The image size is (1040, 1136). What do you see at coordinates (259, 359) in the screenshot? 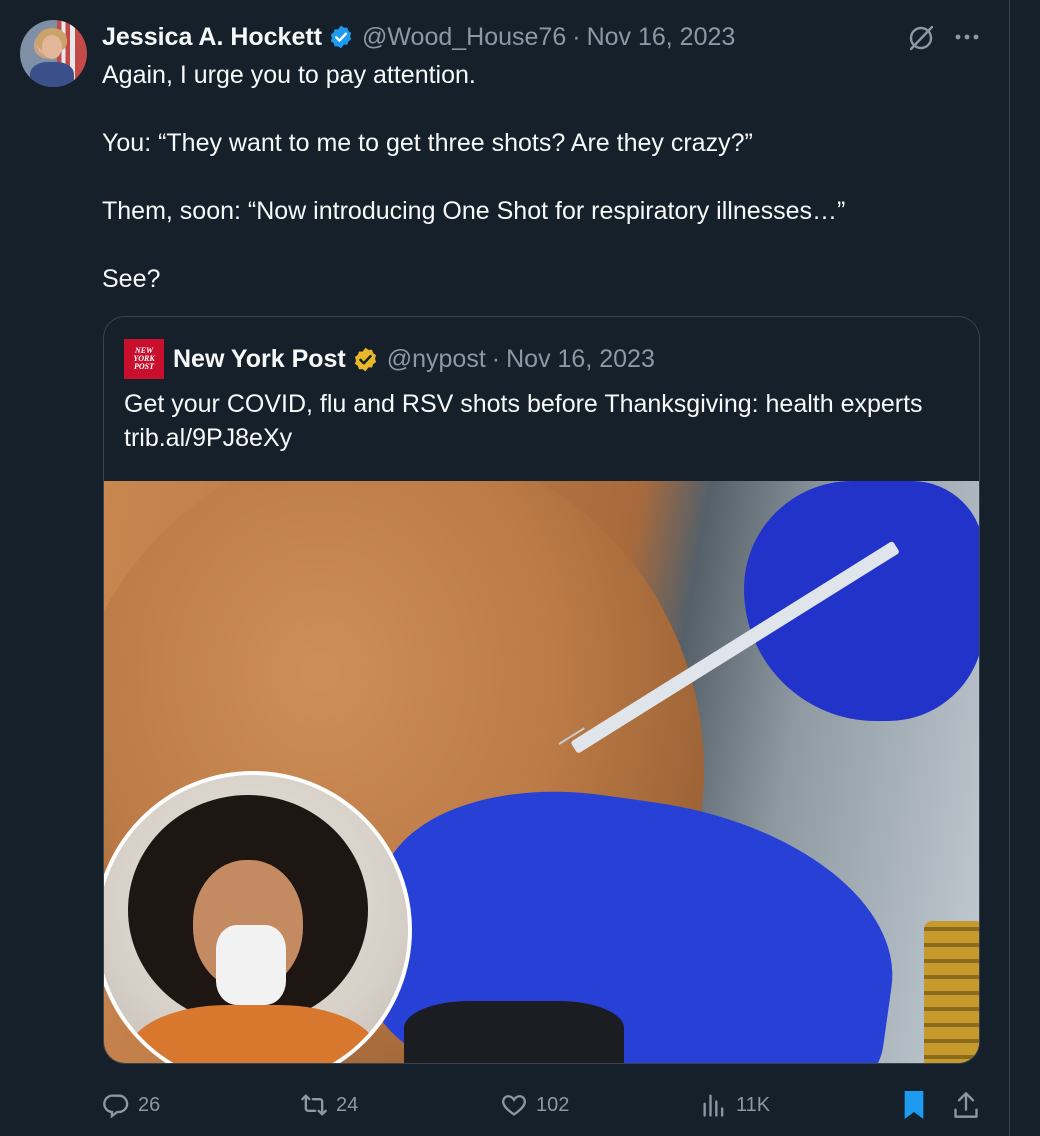
I see `quoted-author-name: New York Post` at bounding box center [259, 359].